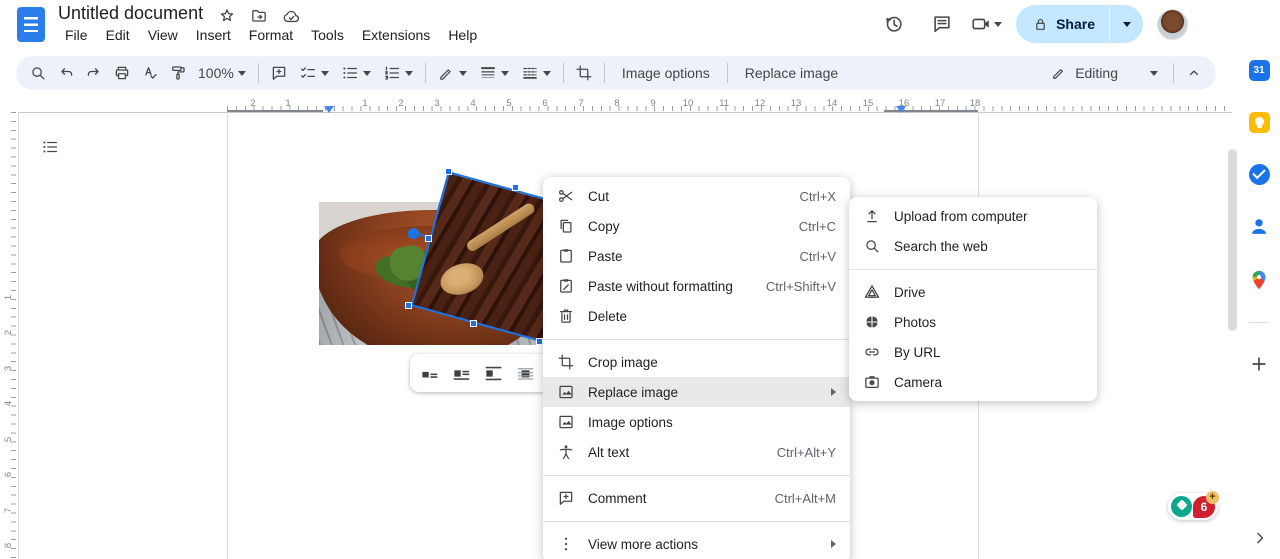  What do you see at coordinates (1259, 227) in the screenshot?
I see `contacts-icon` at bounding box center [1259, 227].